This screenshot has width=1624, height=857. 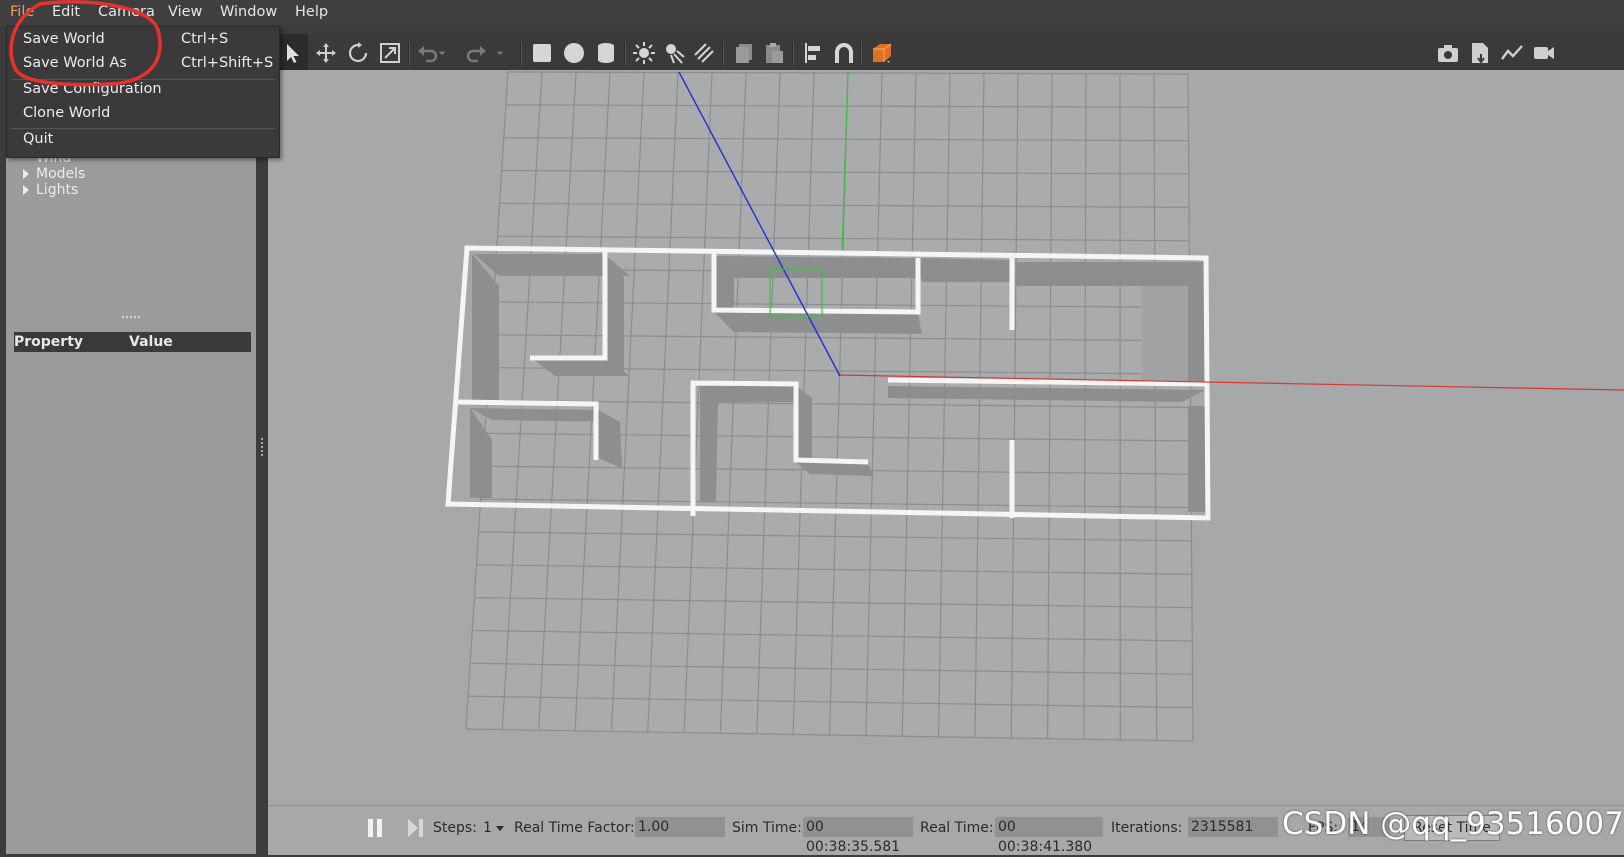 I want to click on splitter-grip, so click(x=263, y=447).